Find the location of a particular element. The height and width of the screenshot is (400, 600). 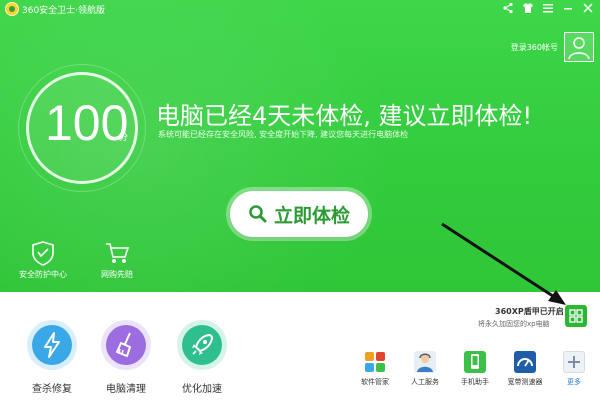

app-speed-test: 宽带测速器 is located at coordinates (525, 369).